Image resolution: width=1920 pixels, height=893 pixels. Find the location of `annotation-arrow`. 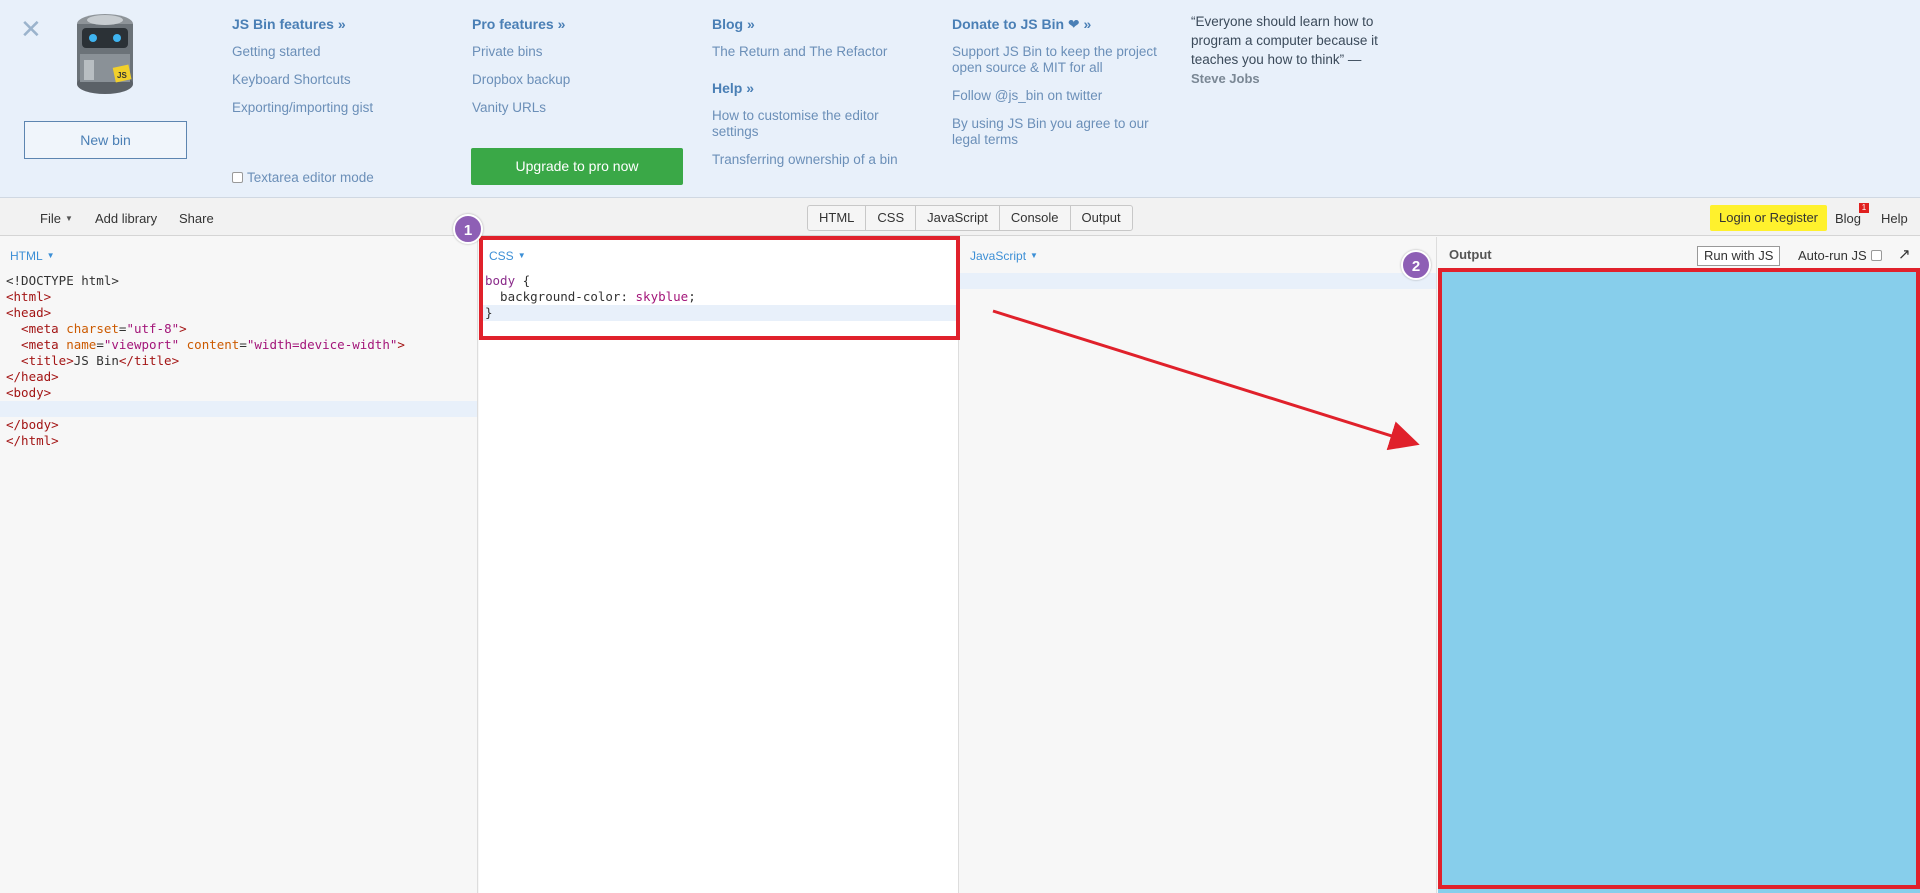

annotation-arrow is located at coordinates (1206, 380).